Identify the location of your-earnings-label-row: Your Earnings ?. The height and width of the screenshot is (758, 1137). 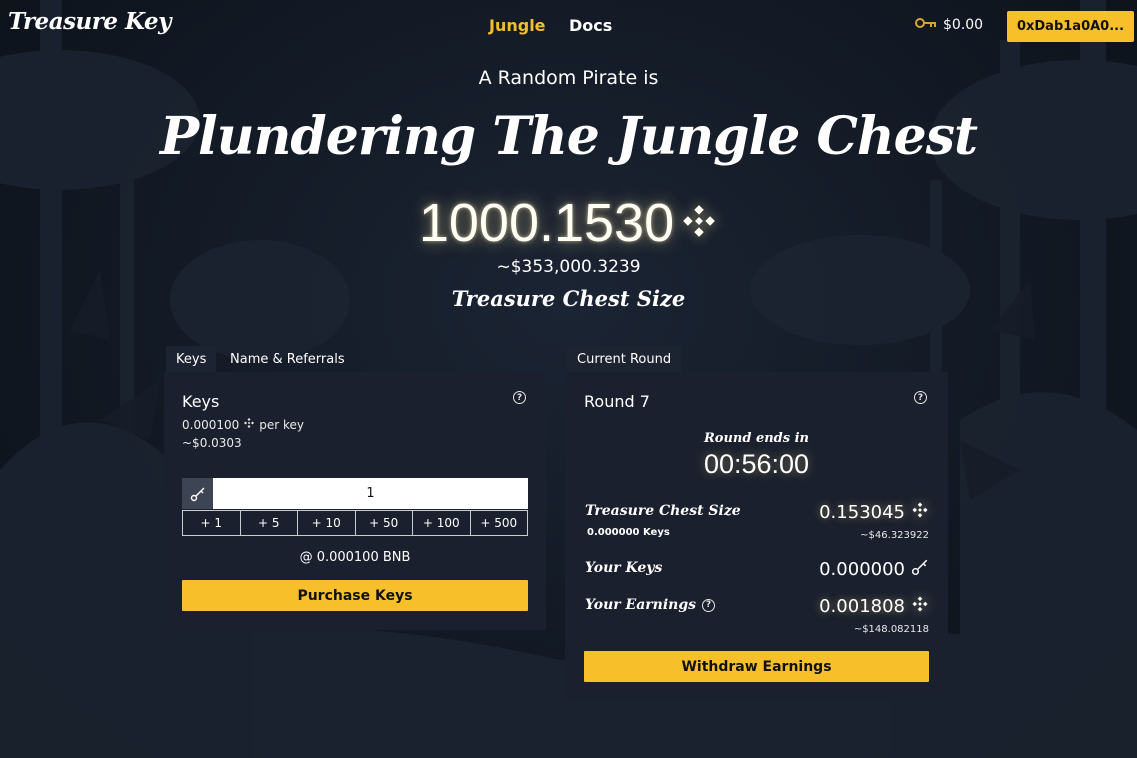
(650, 605).